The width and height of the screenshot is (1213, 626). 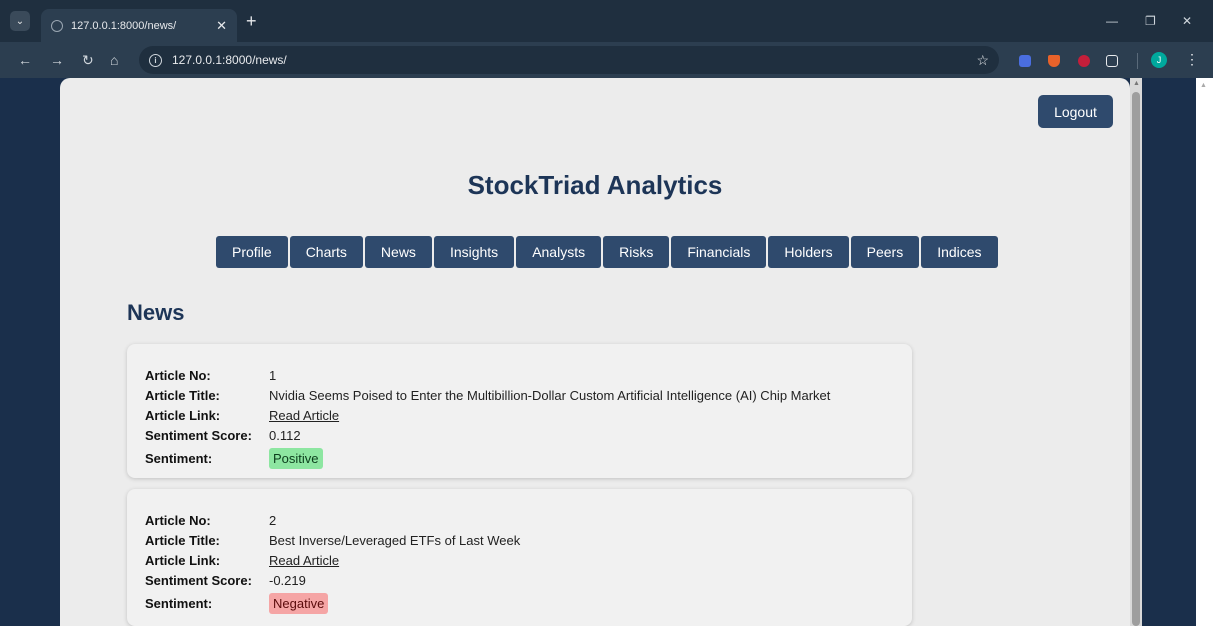 What do you see at coordinates (326, 252) in the screenshot?
I see `nav-charts: Charts` at bounding box center [326, 252].